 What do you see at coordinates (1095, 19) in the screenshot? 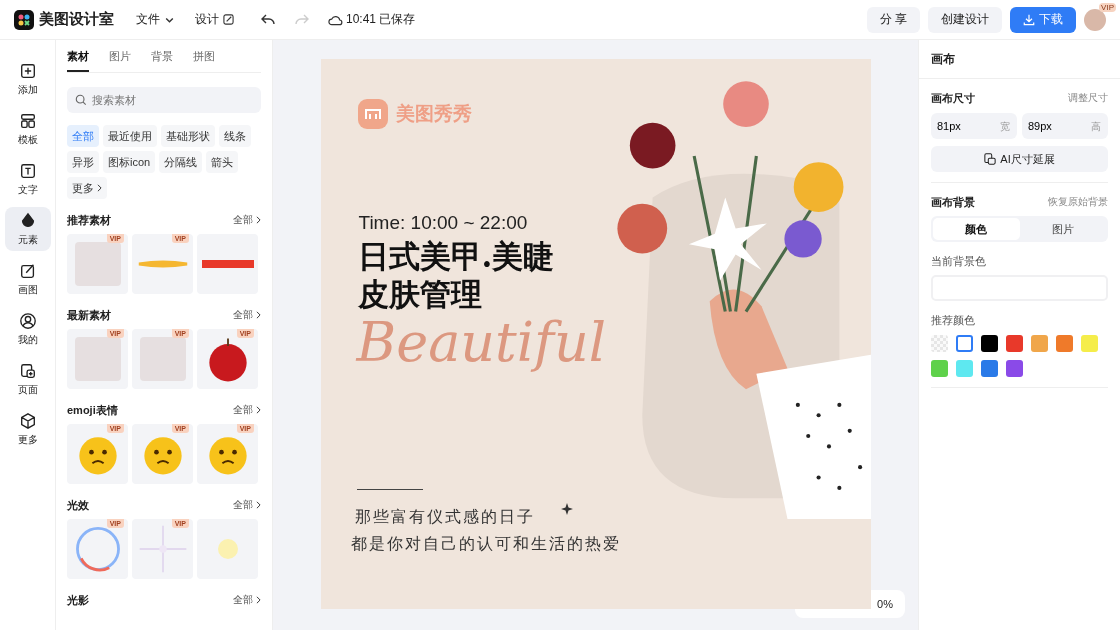
I see `avatar` at bounding box center [1095, 19].